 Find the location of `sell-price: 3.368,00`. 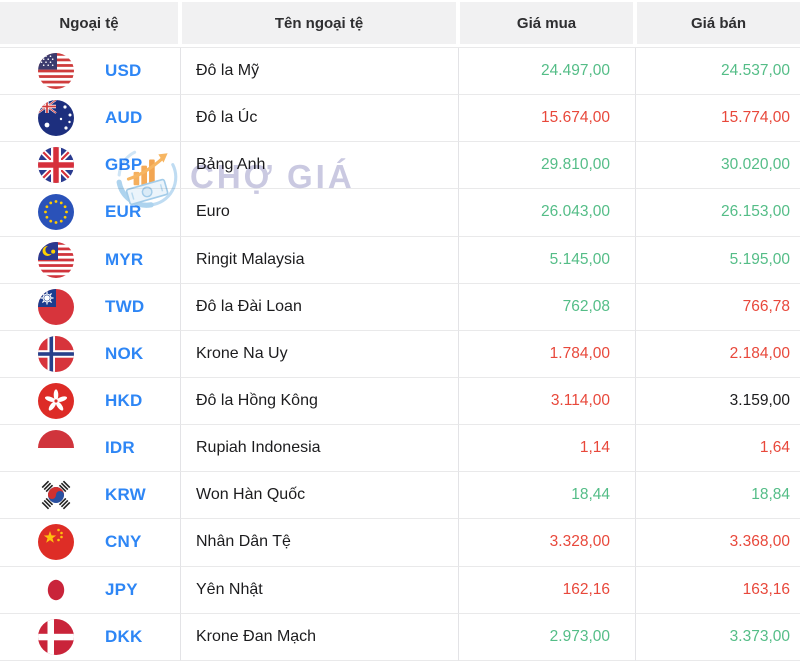

sell-price: 3.368,00 is located at coordinates (717, 543).